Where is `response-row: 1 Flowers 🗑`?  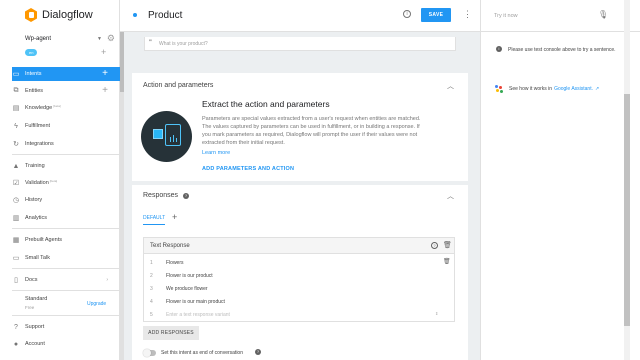 response-row: 1 Flowers 🗑 is located at coordinates (299, 263).